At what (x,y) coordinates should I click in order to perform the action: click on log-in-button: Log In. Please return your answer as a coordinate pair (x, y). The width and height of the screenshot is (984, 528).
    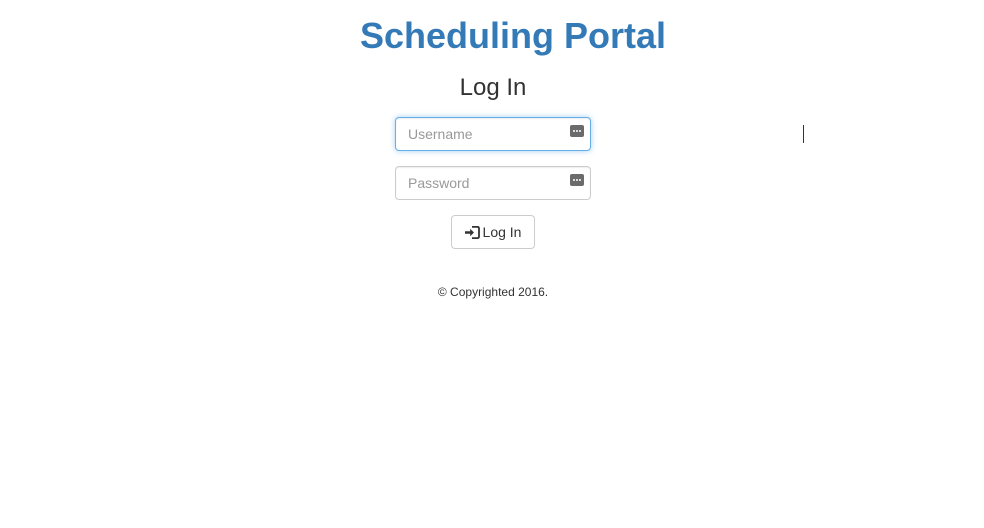
    Looking at the image, I should click on (493, 232).